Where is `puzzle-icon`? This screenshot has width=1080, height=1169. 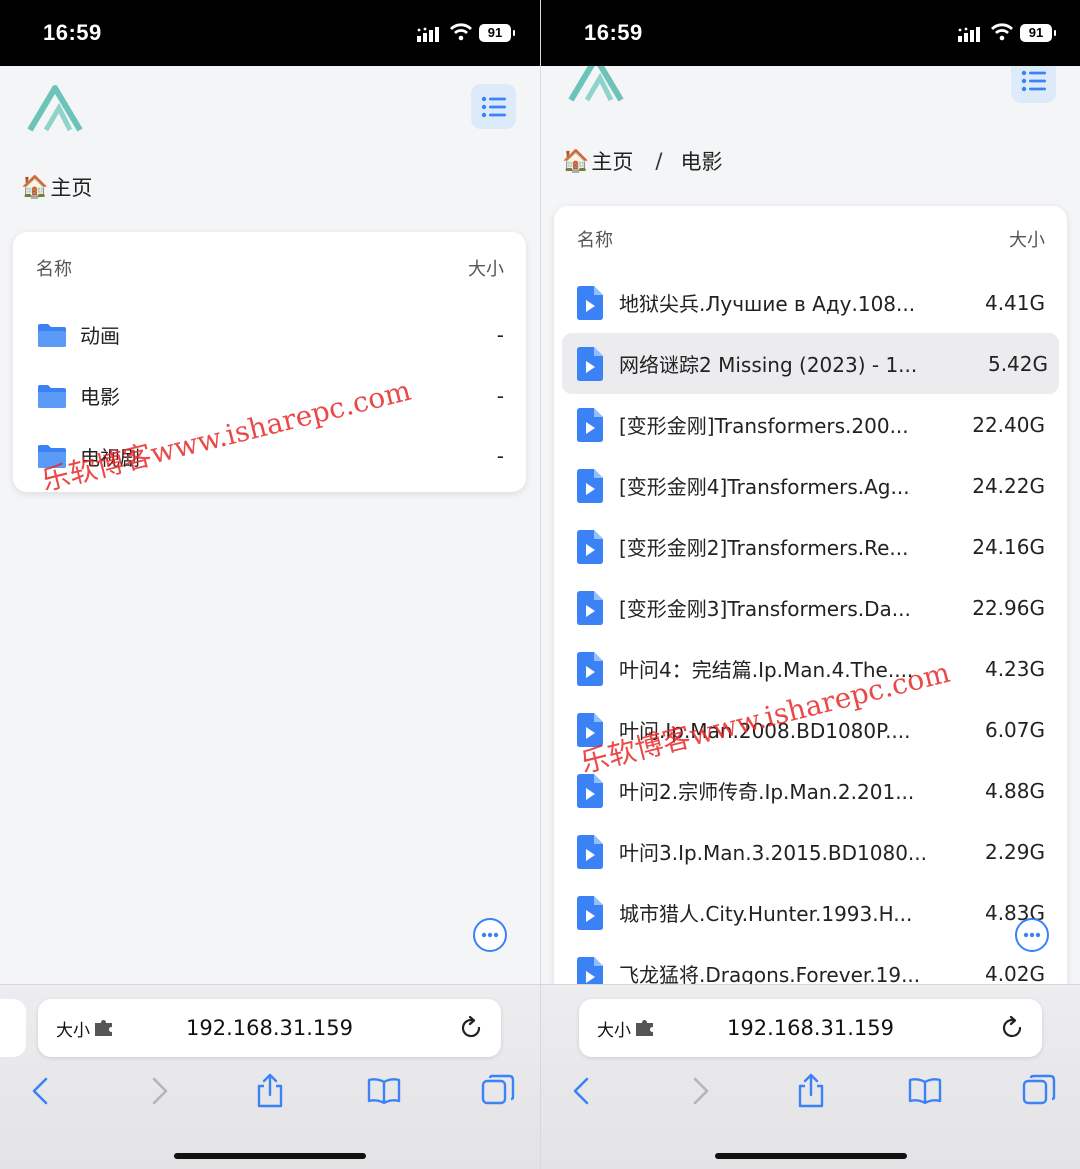 puzzle-icon is located at coordinates (103, 1028).